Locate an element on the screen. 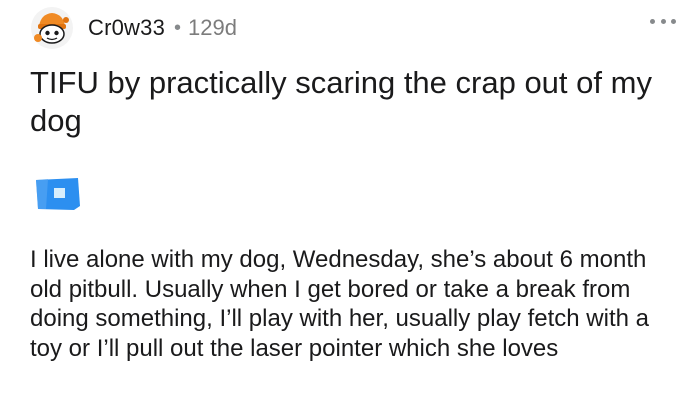 The image size is (700, 406). post-age: 129d is located at coordinates (212, 27).